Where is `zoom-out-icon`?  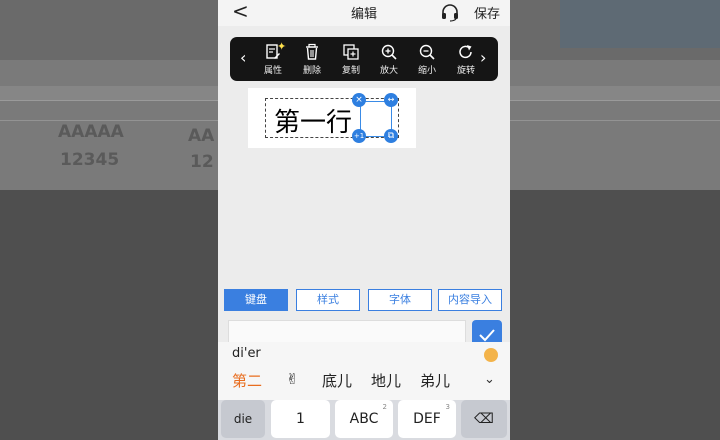
zoom-out-icon is located at coordinates (427, 52).